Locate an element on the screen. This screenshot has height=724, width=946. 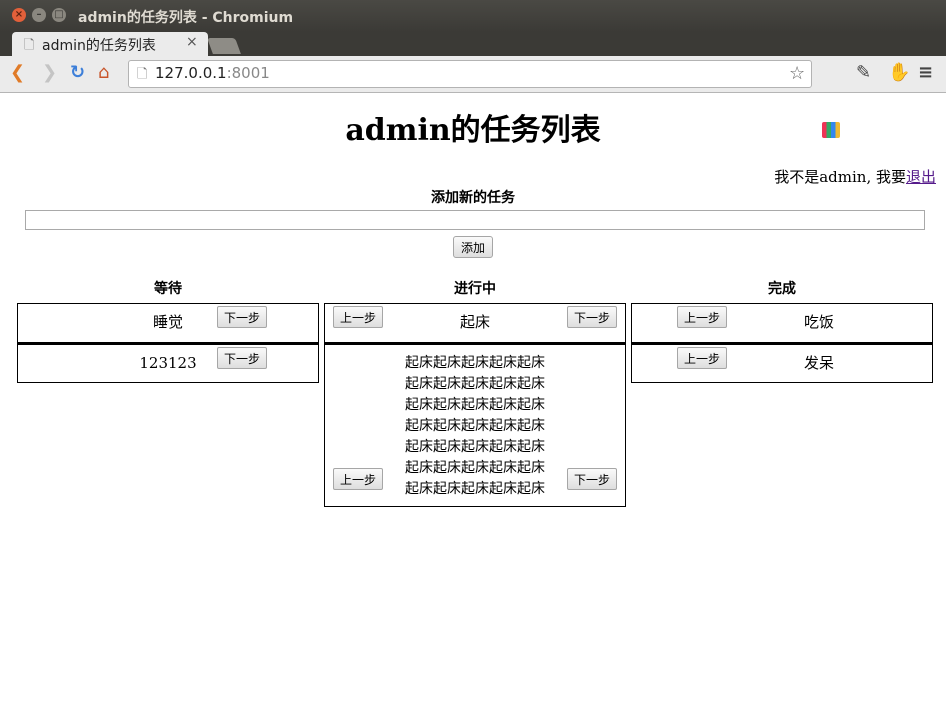
task-text: 起床 is located at coordinates (474, 322).